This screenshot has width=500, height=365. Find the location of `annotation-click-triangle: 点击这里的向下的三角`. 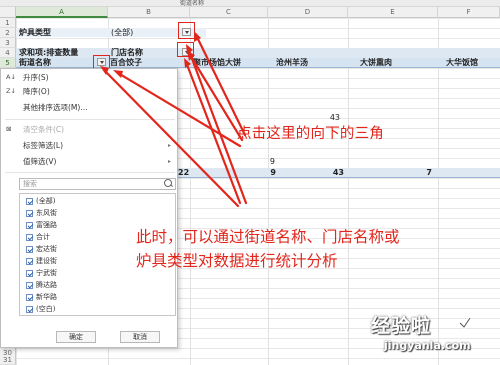

annotation-click-triangle: 点击这里的向下的三角 is located at coordinates (310, 134).